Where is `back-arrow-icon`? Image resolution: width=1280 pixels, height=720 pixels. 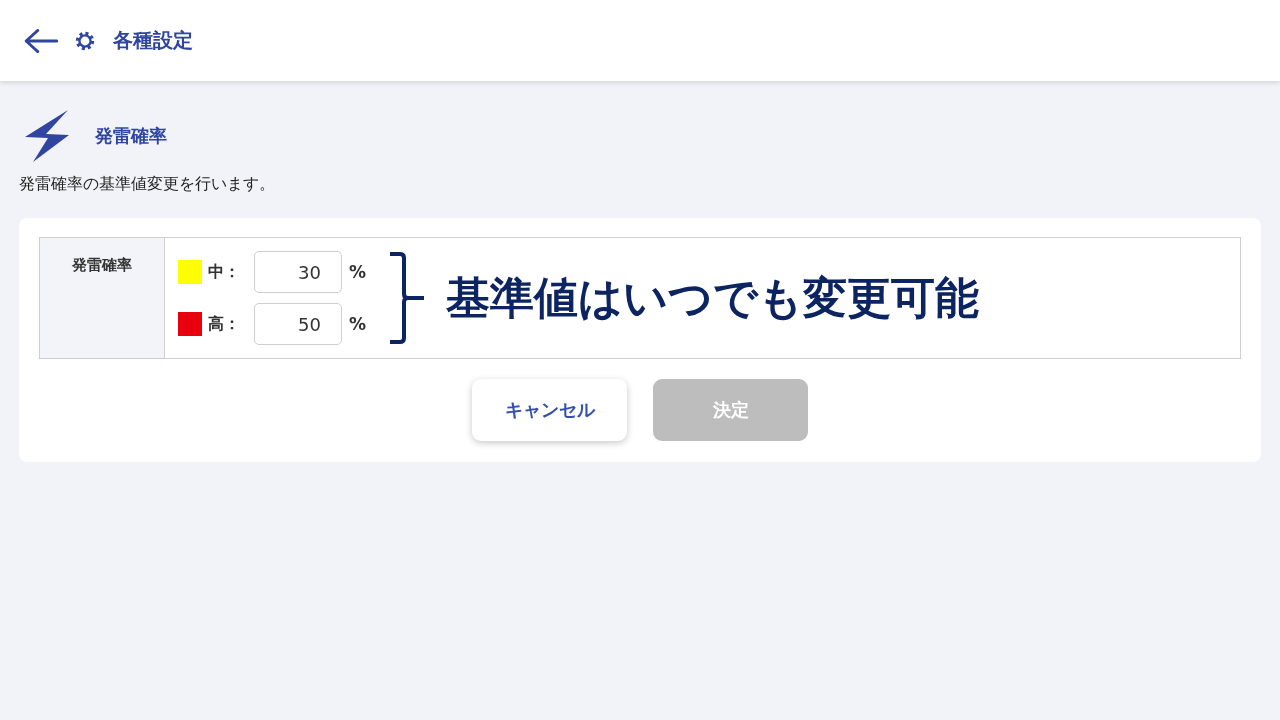
back-arrow-icon is located at coordinates (41, 40).